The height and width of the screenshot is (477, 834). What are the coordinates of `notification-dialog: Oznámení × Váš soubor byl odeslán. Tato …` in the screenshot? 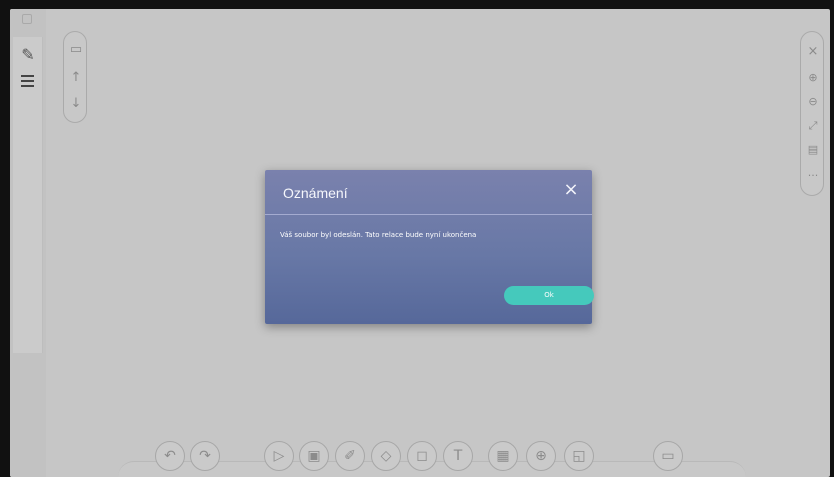 It's located at (429, 247).